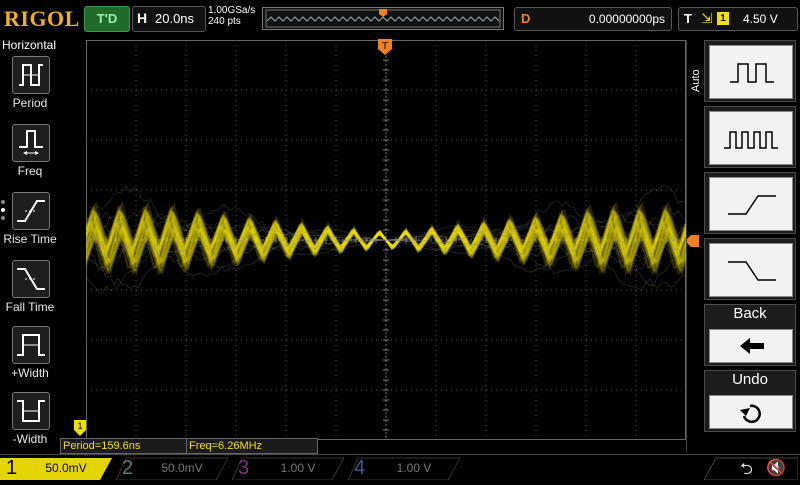 The width and height of the screenshot is (800, 485). Describe the element at coordinates (30, 373) in the screenshot. I see `menu-label-positive-width: +Width` at that location.